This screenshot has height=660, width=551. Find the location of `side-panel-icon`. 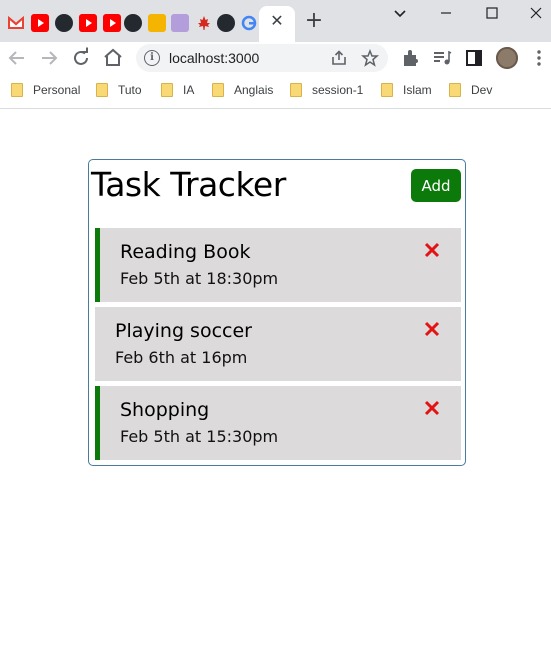

side-panel-icon is located at coordinates (474, 58).